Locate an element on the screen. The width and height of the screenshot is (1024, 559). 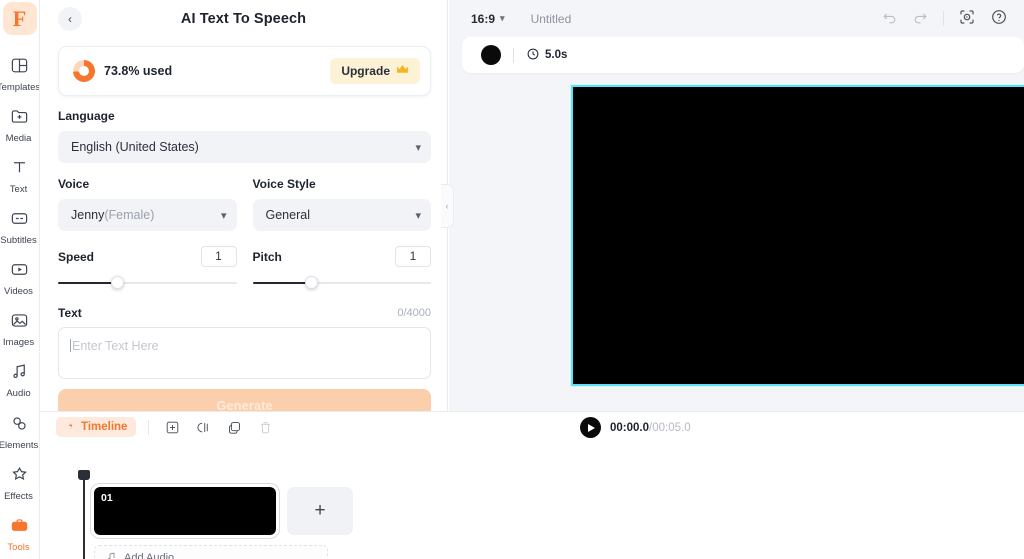
clip-color-swatch is located at coordinates (491, 55).